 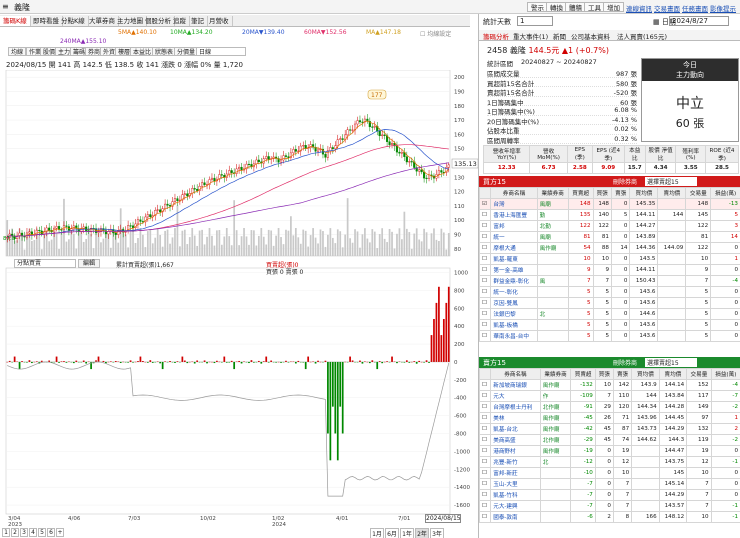 I want to click on table-row: ☐ 港商野村 風作廟 -19 0 19 144.47 19 0, so click(x=609, y=451).